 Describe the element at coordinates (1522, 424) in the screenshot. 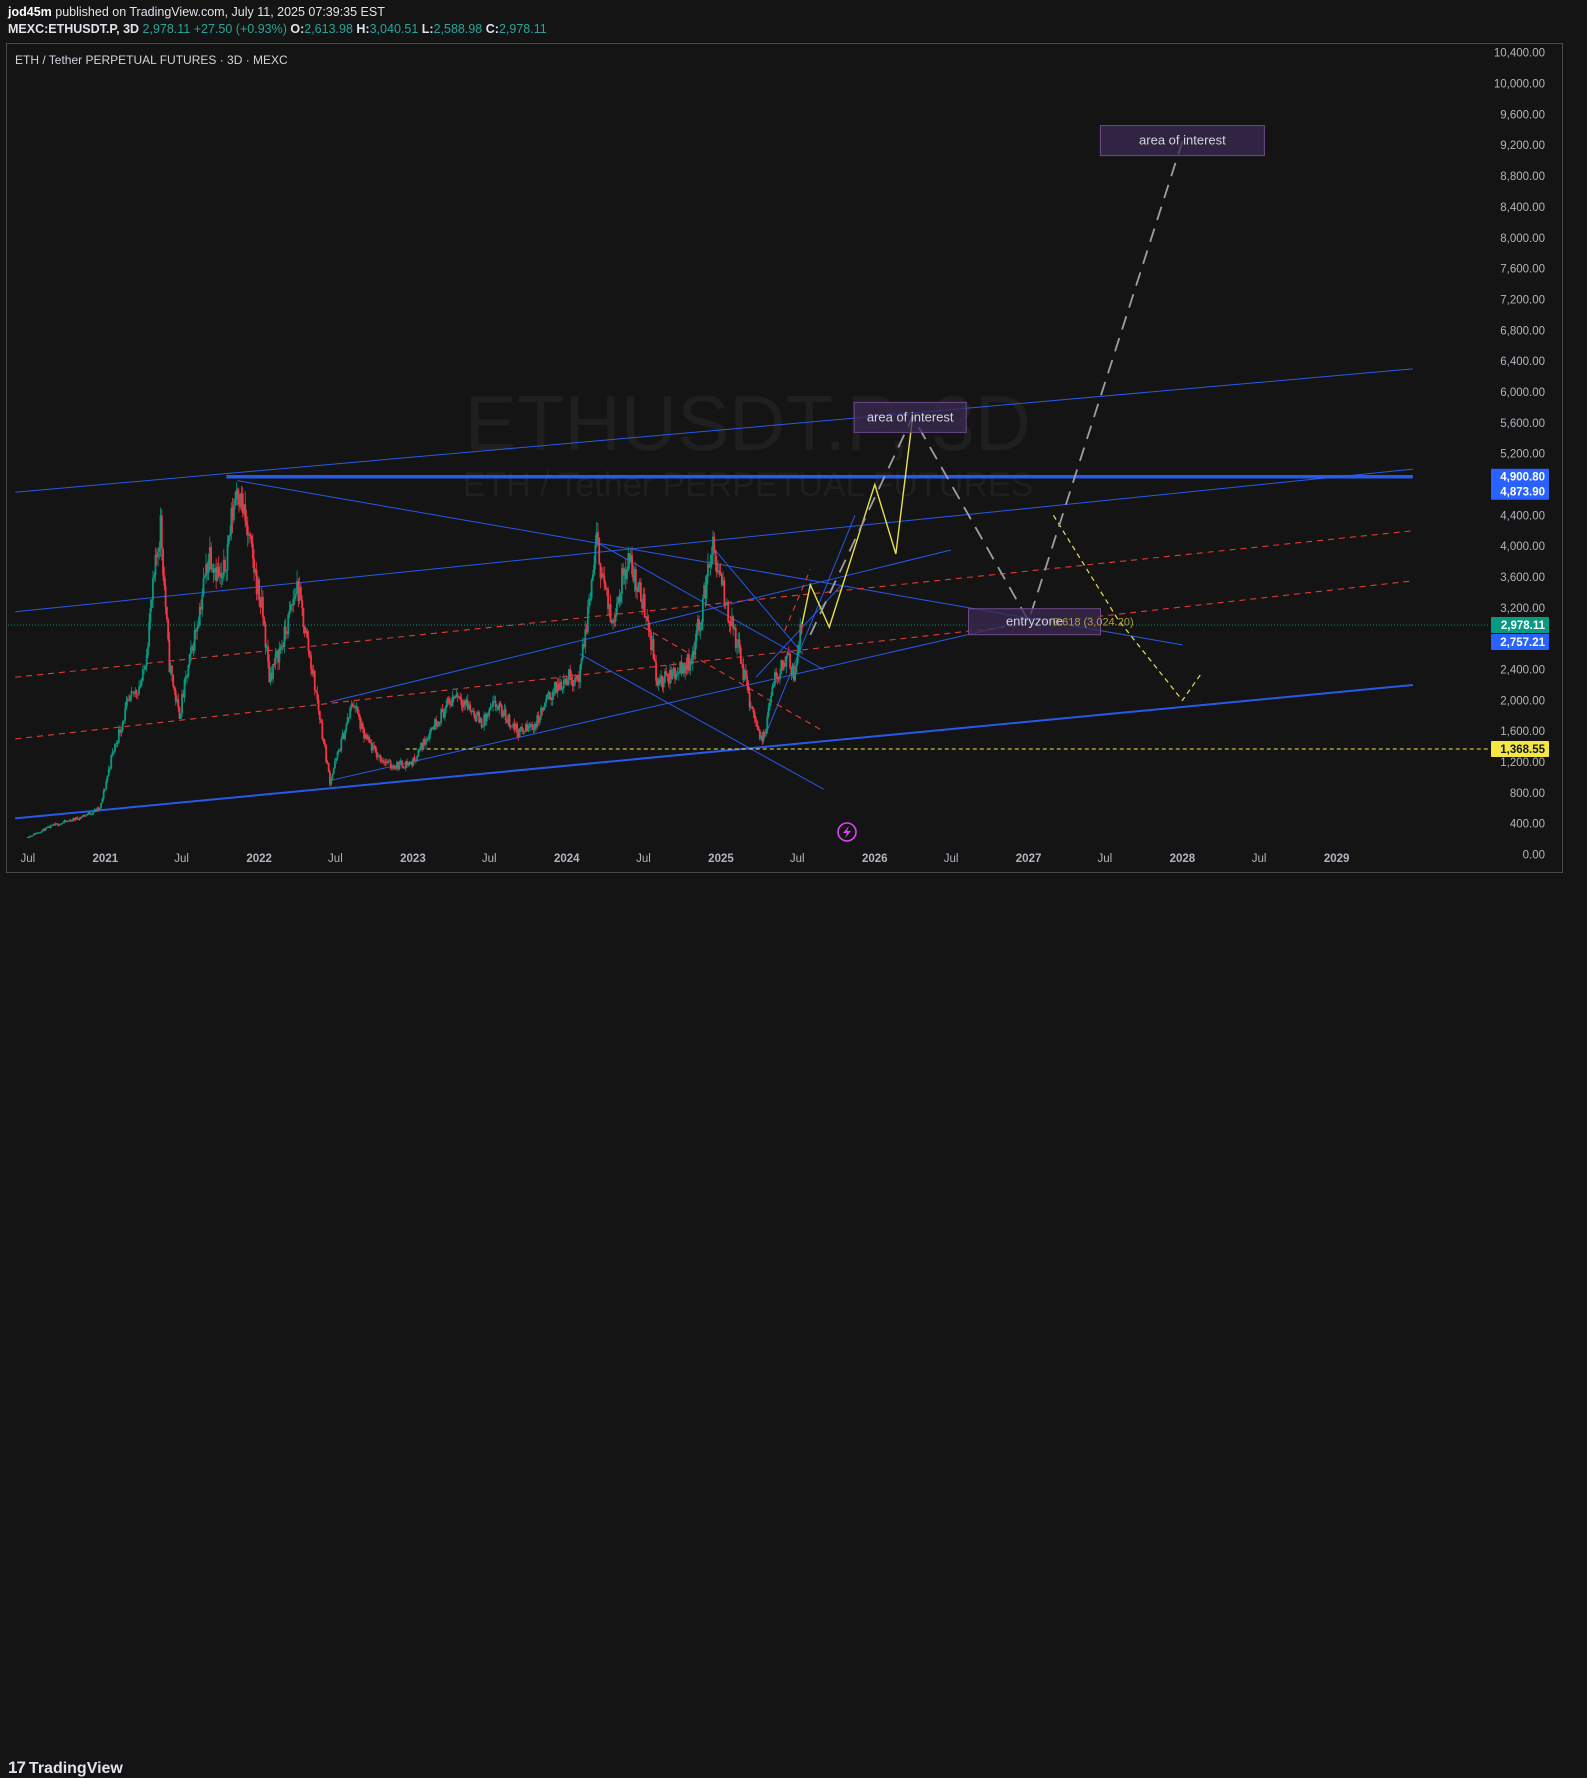

I see `y-tick-label: 5,600.00` at that location.